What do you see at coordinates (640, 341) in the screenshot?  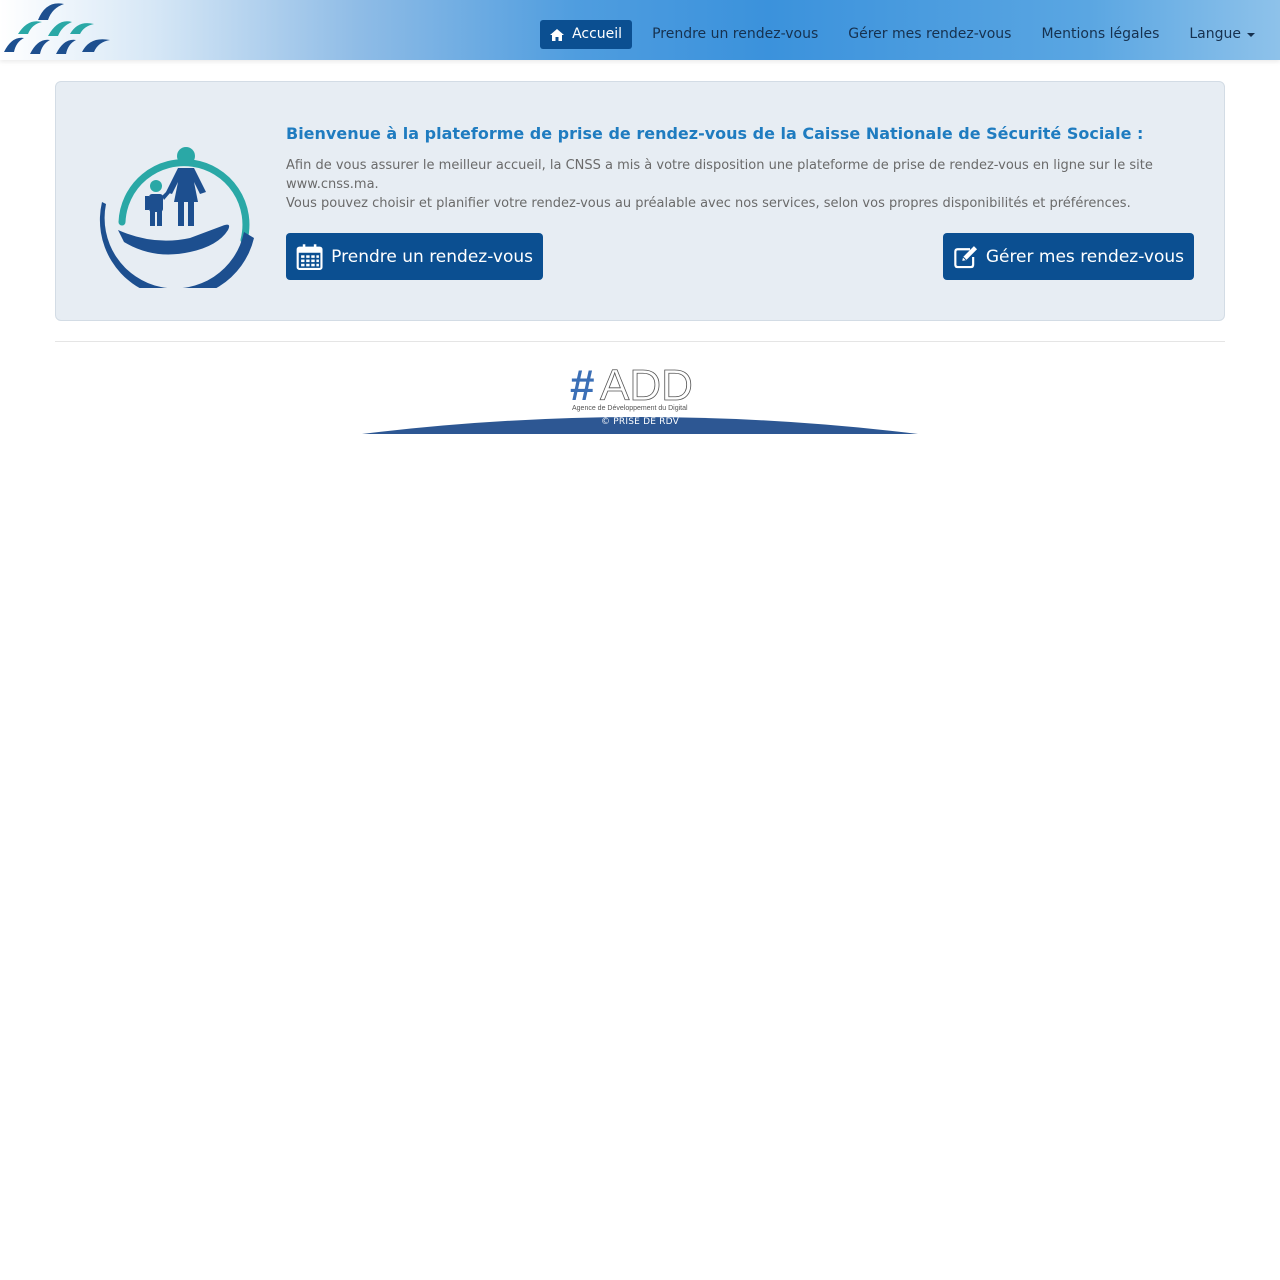 I see `footer-divider` at bounding box center [640, 341].